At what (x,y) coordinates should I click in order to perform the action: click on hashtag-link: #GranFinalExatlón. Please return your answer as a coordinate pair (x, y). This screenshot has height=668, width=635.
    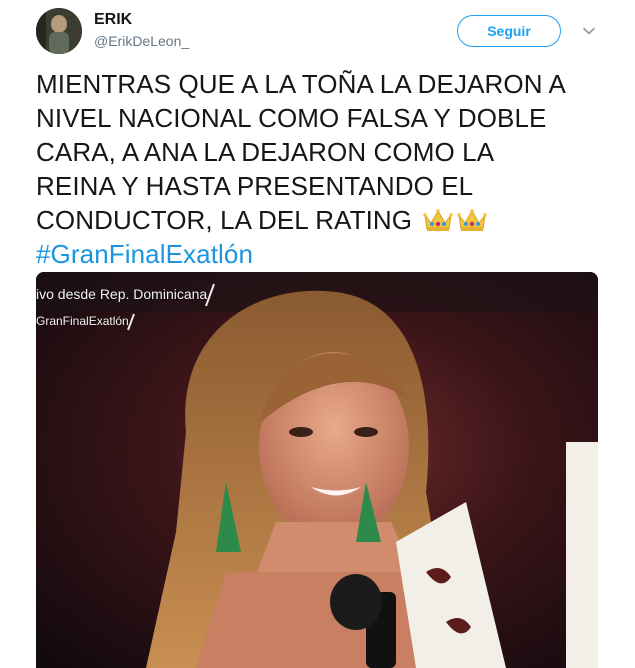
    Looking at the image, I should click on (321, 254).